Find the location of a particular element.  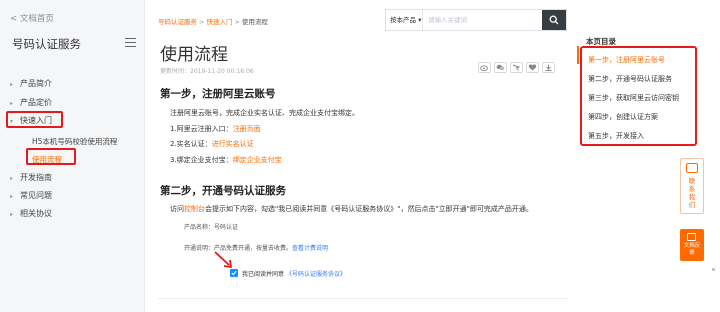

service-agreement-link: 《号码认证服务协议》 is located at coordinates (316, 274).